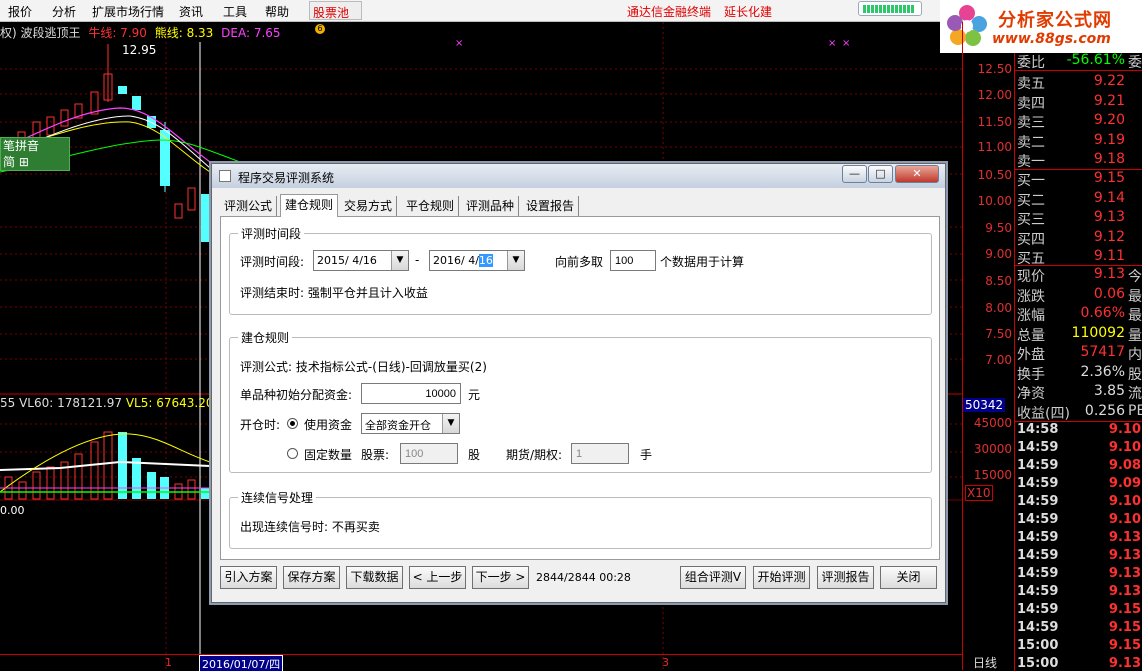 The height and width of the screenshot is (671, 1142). Describe the element at coordinates (477, 260) in the screenshot. I see `end-date-picker: 2016/ 4/16 ▼` at that location.